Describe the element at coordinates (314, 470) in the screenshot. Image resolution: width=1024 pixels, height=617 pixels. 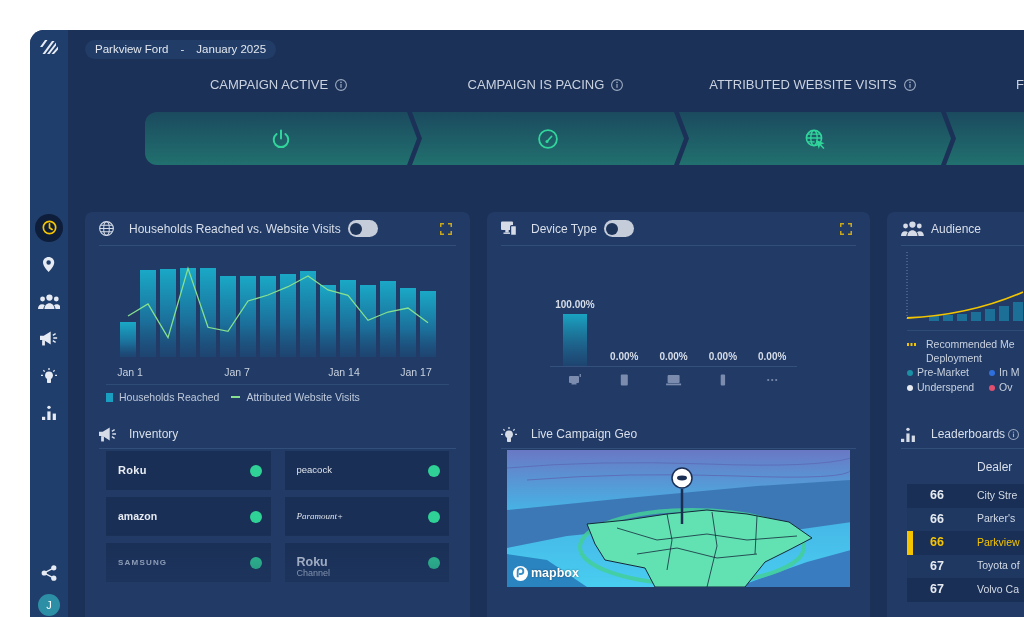
I see `logo-text: peacock` at that location.